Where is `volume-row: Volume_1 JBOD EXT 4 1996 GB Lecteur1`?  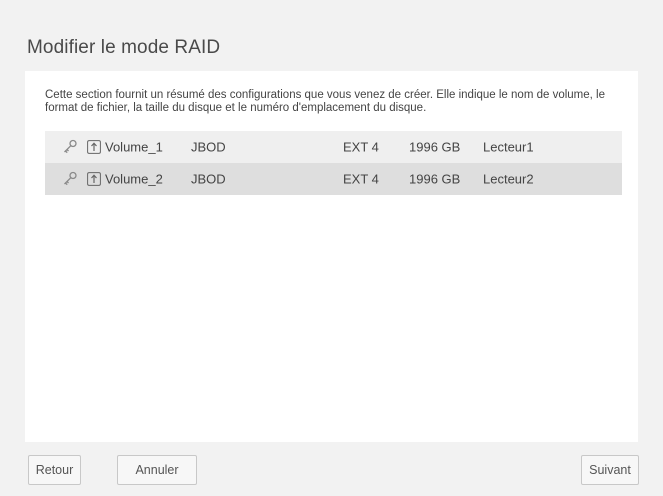
volume-row: Volume_1 JBOD EXT 4 1996 GB Lecteur1 is located at coordinates (333, 147).